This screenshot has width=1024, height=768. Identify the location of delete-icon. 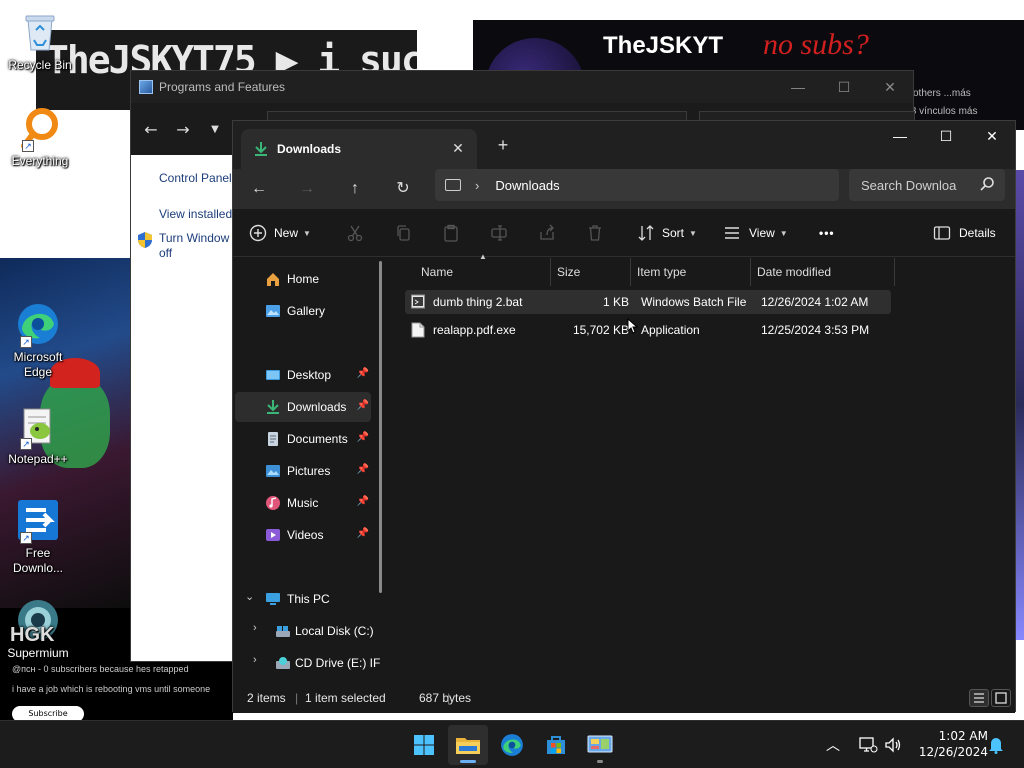
(595, 233).